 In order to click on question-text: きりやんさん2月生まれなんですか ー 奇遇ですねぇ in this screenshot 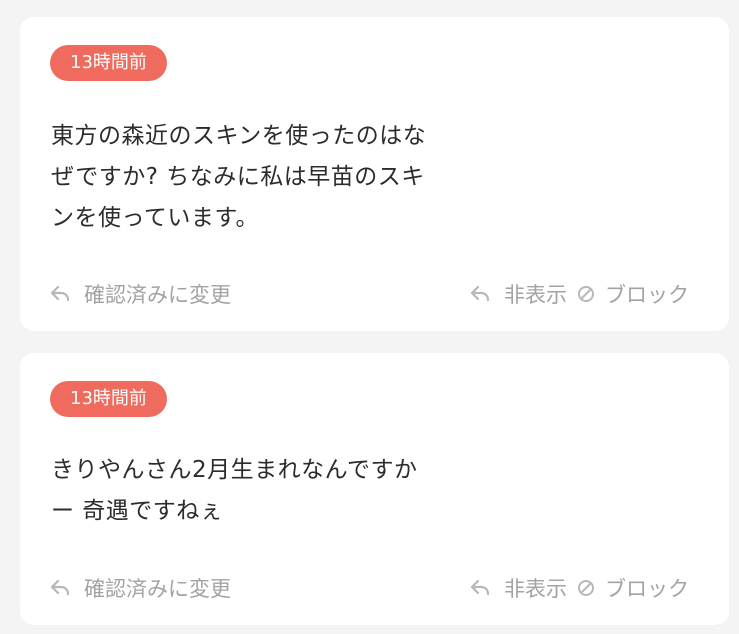, I will do `click(273, 491)`.